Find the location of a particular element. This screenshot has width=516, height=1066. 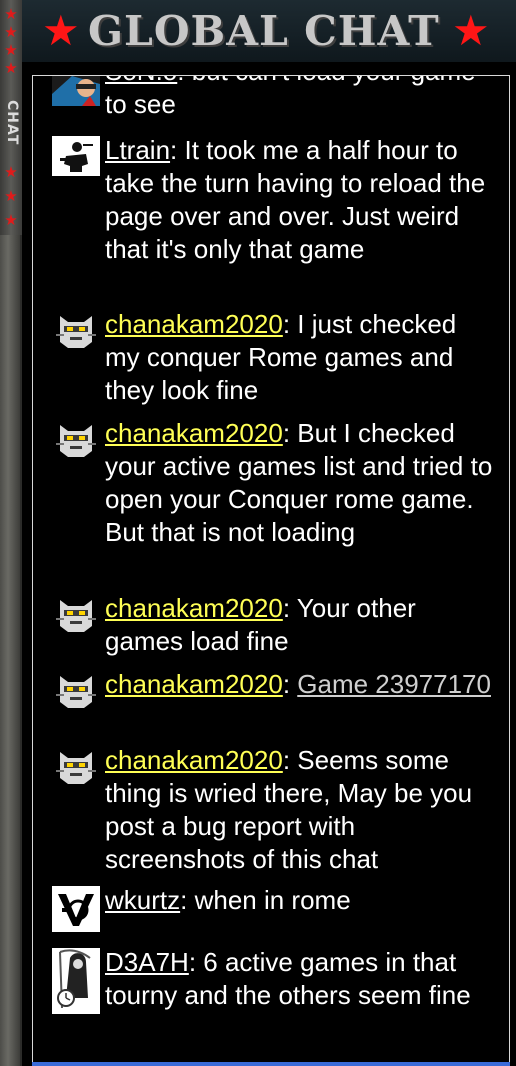

message-text: wkurtz: when in rome is located at coordinates (301, 900).